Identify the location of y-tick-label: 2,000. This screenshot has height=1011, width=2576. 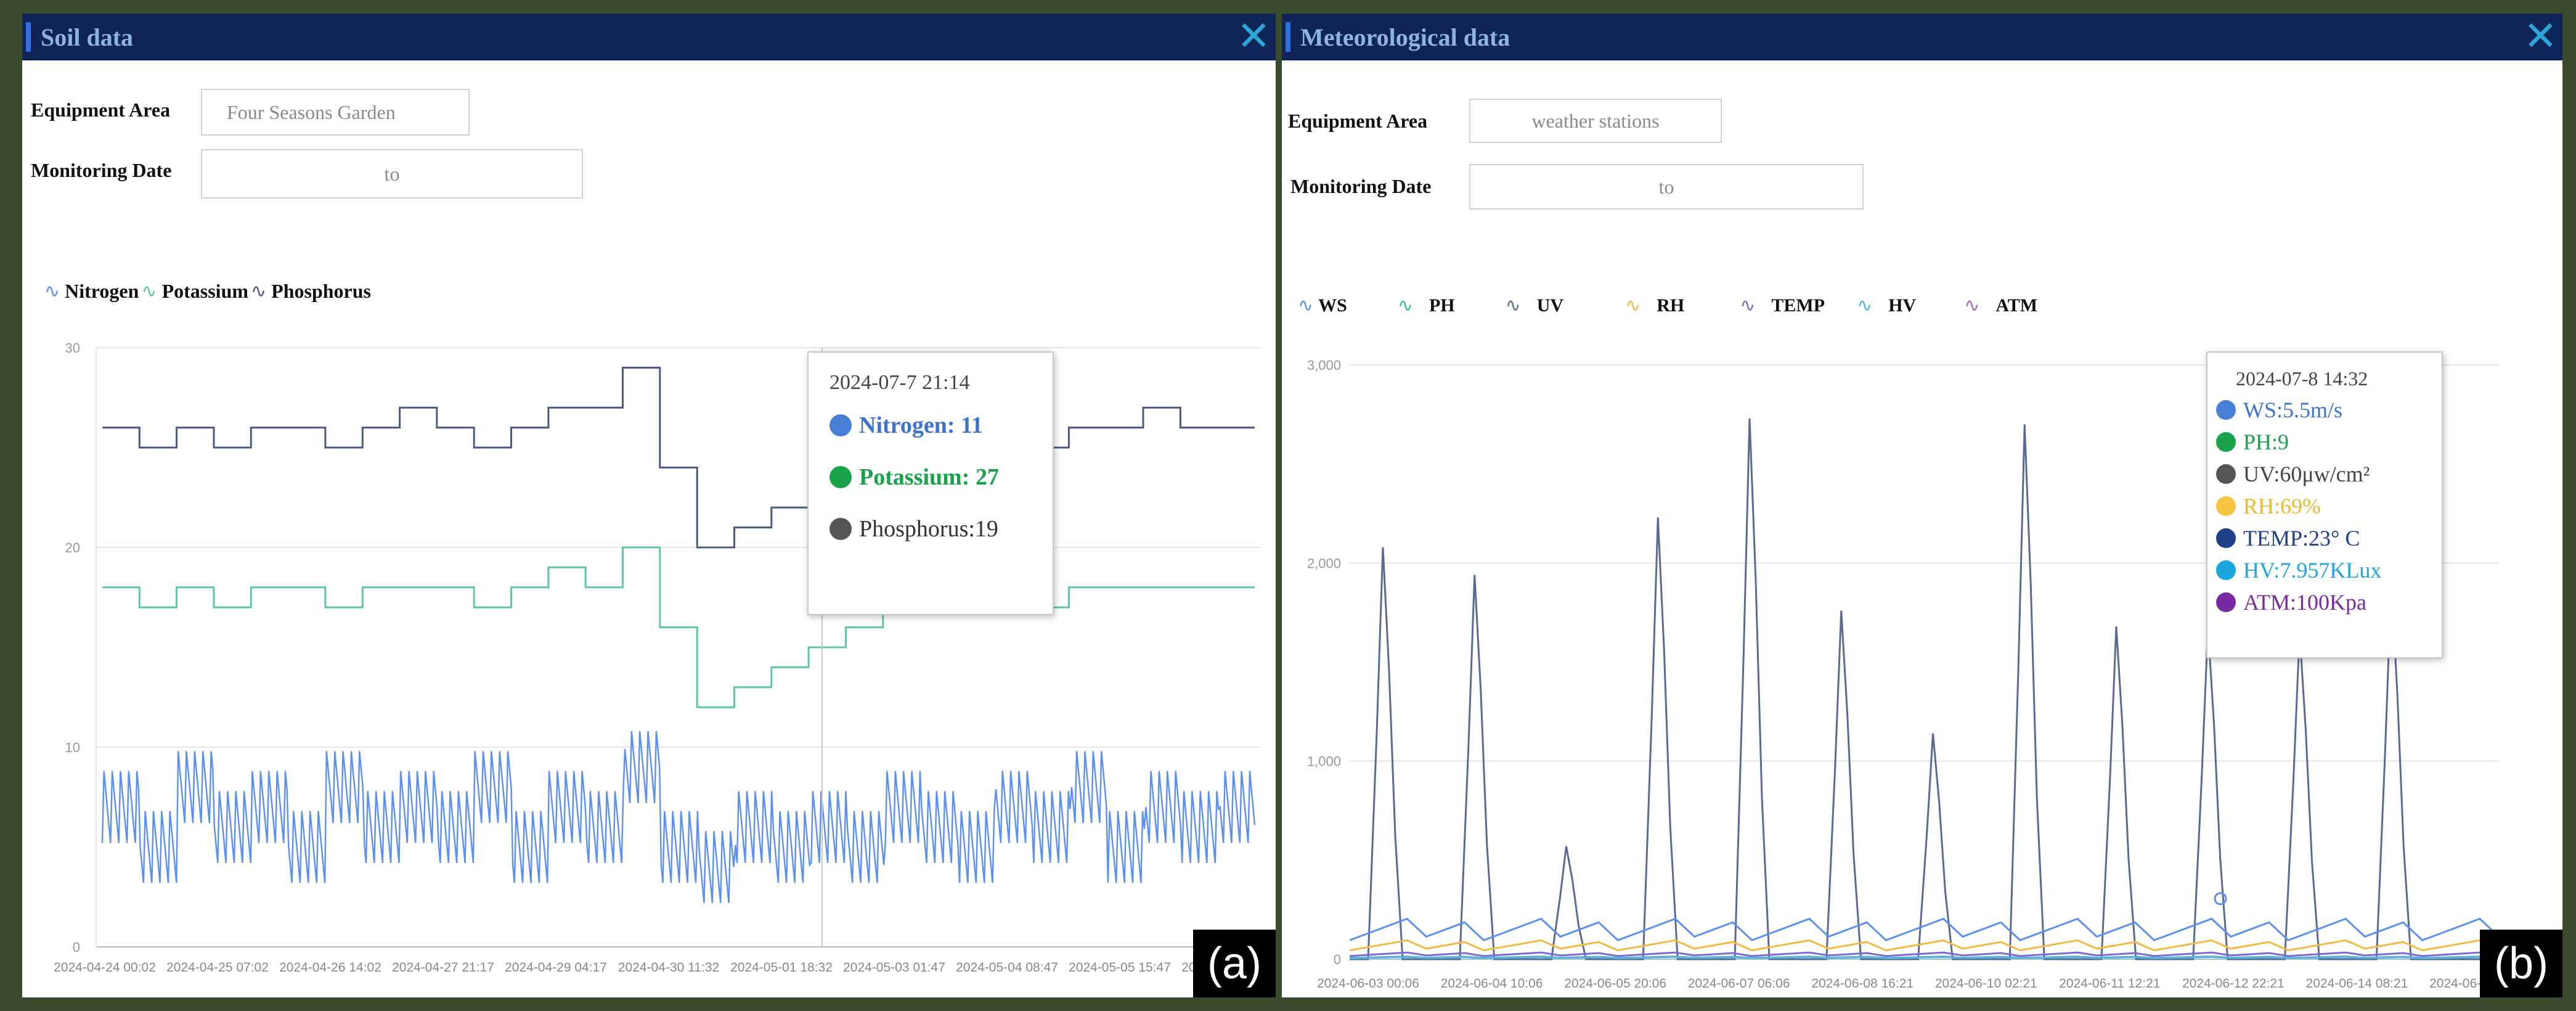
(1324, 563).